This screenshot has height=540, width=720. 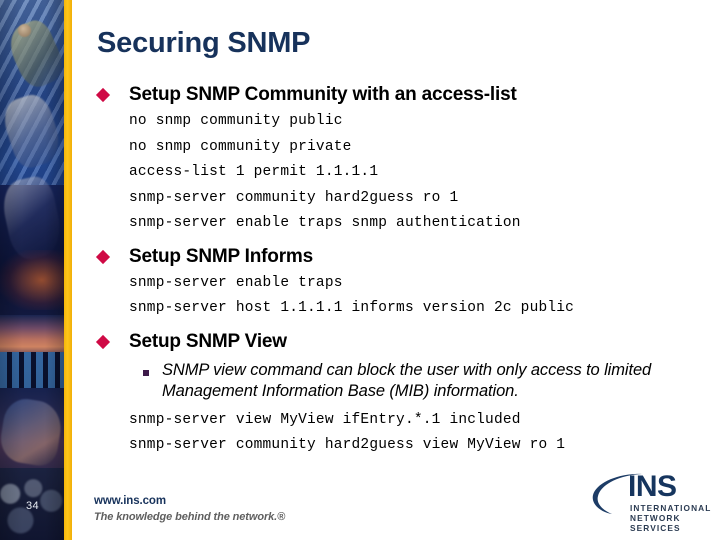 I want to click on band-vignette, so click(x=32, y=270).